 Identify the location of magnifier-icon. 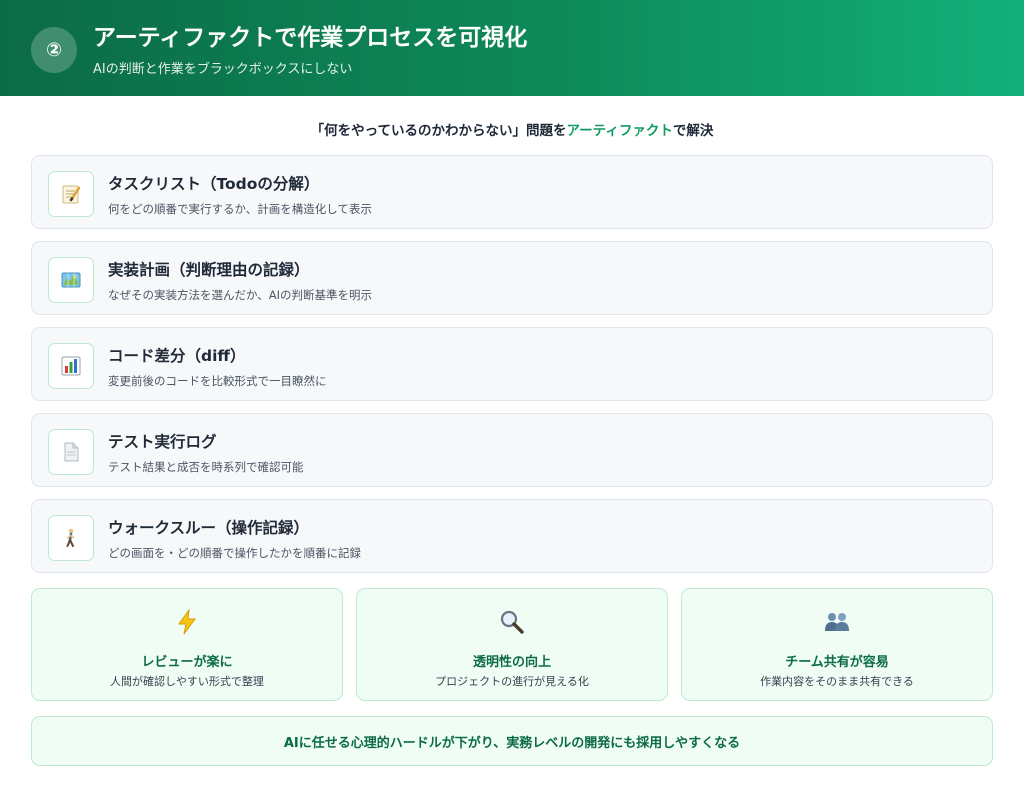
(512, 622).